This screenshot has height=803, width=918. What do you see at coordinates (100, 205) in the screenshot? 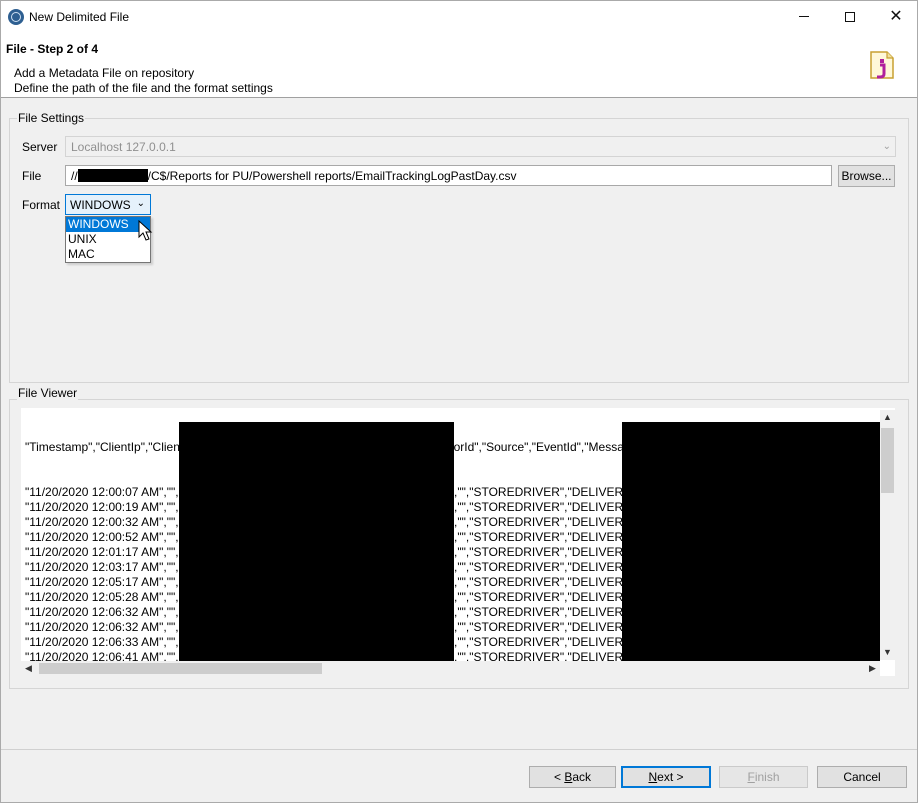
I see `format-value: WINDOWS` at bounding box center [100, 205].